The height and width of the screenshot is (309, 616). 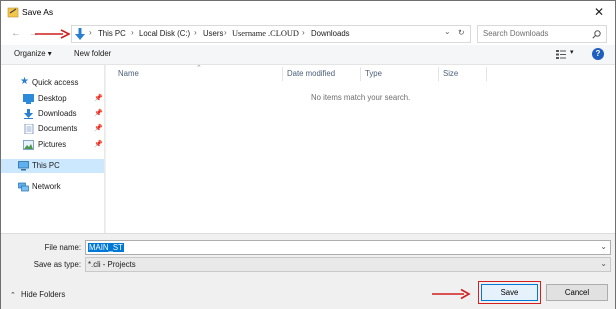 I want to click on sort-ascending-icon: ⌃, so click(x=199, y=68).